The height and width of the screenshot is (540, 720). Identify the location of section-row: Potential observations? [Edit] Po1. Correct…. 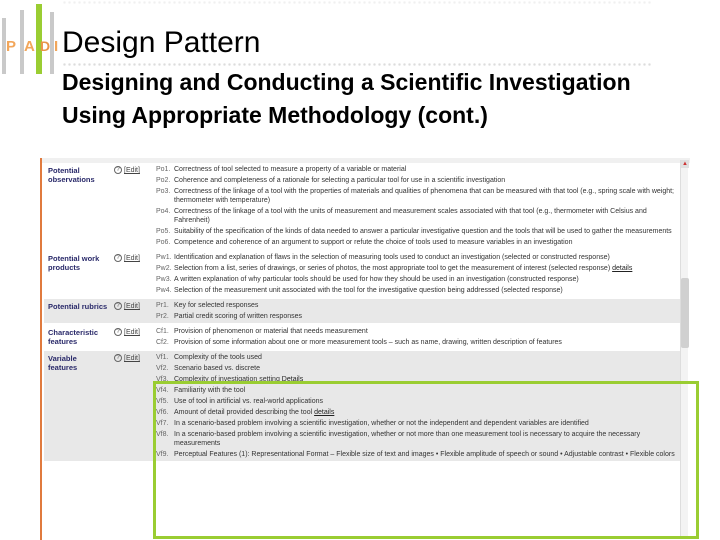
(362, 207).